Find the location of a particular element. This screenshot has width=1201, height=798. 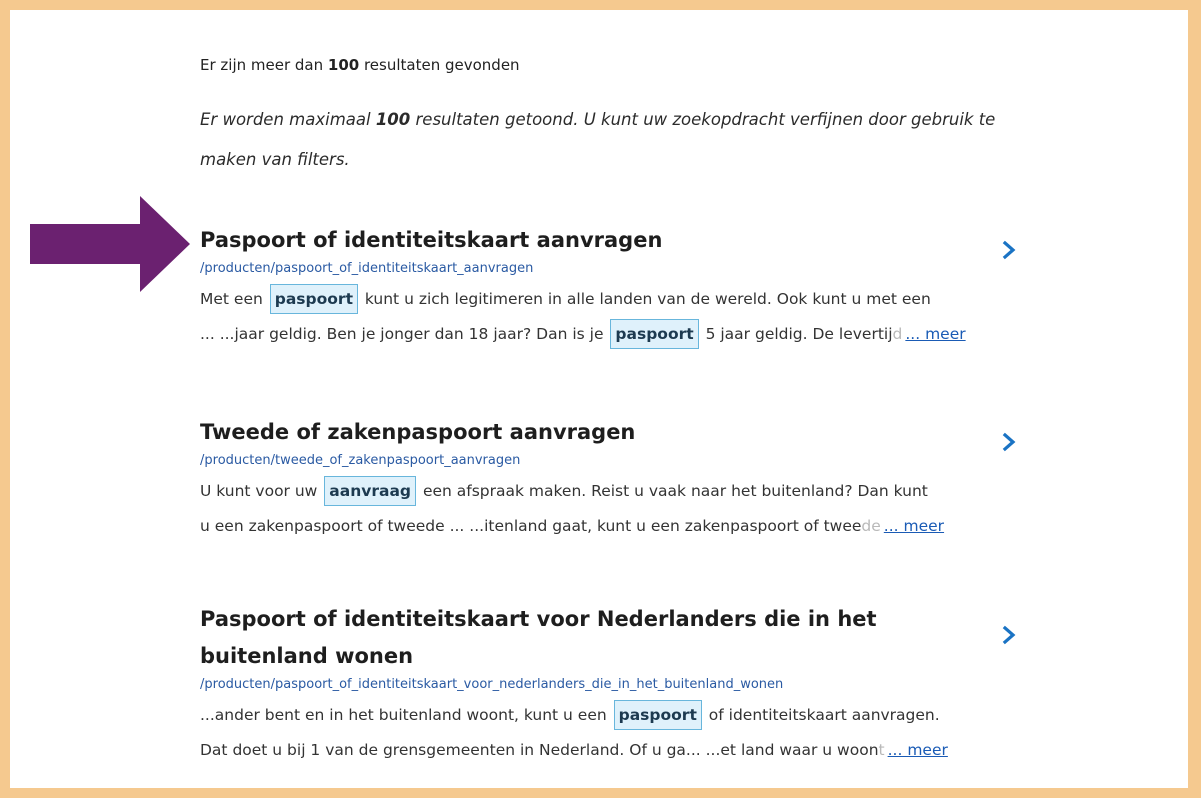

snippet-fade: d is located at coordinates (897, 334).